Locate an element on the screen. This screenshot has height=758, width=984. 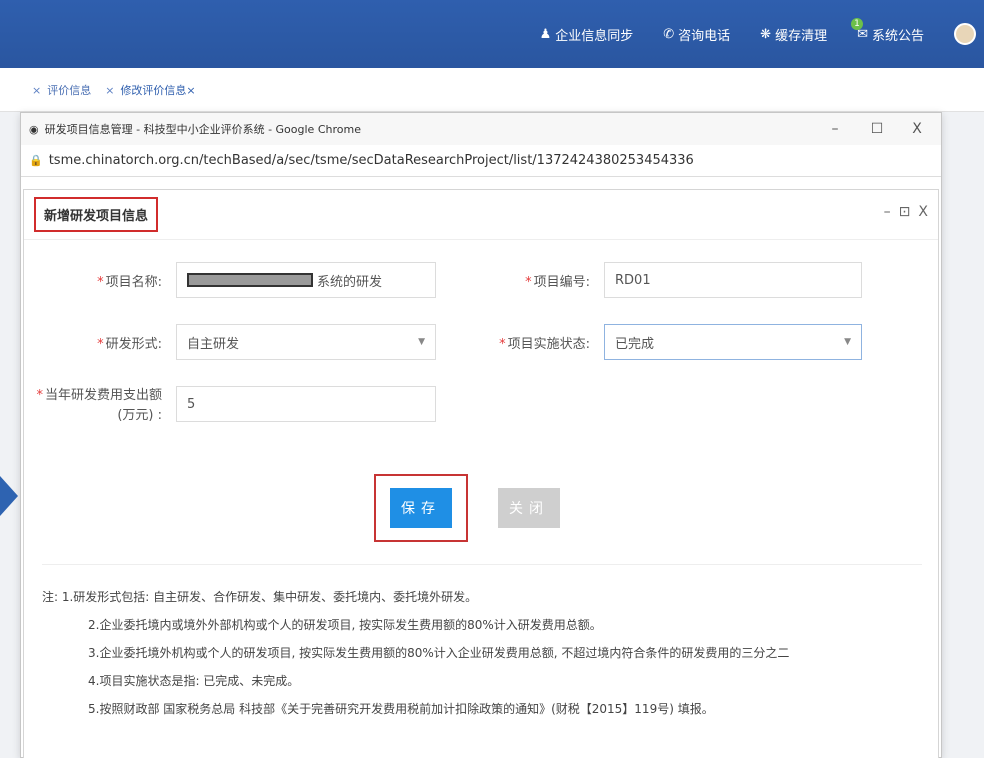
project-no-input: RD01 is located at coordinates (733, 280).